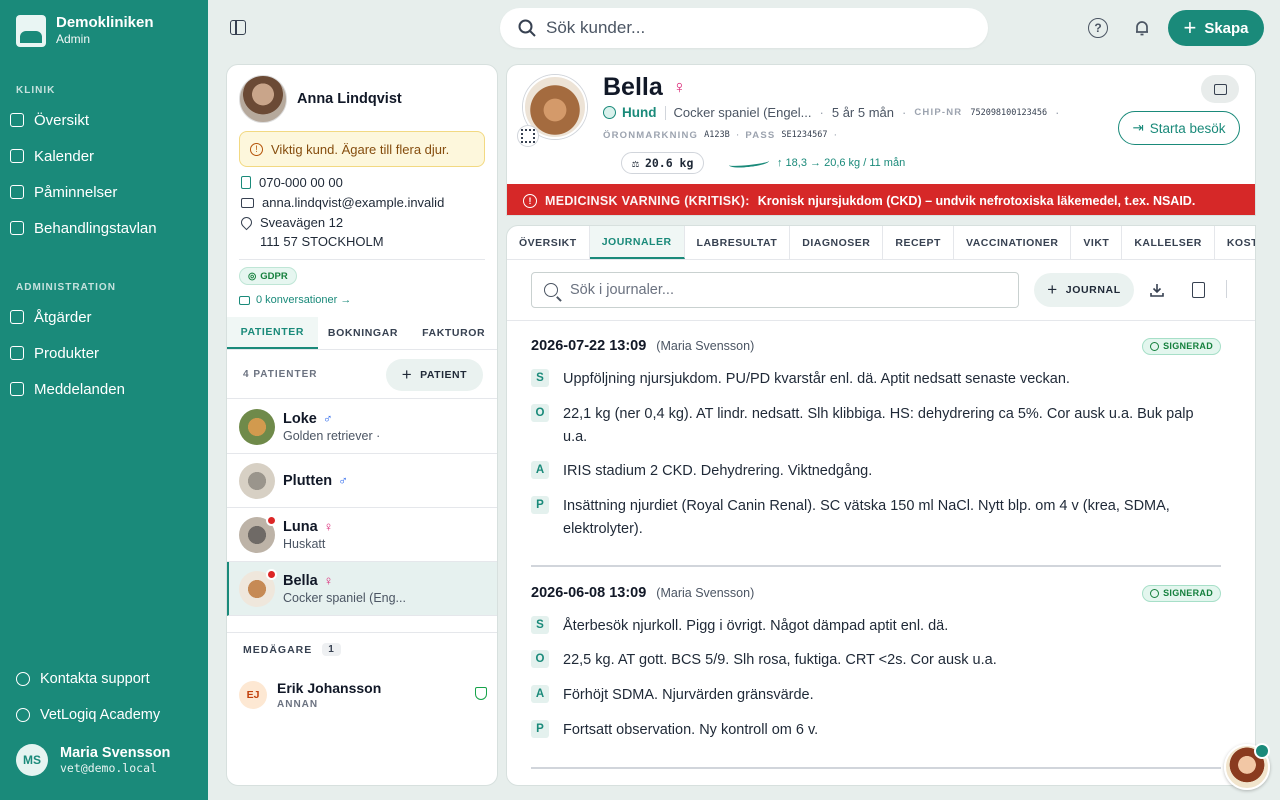 The width and height of the screenshot is (1280, 800). I want to click on message-button, so click(1220, 89).